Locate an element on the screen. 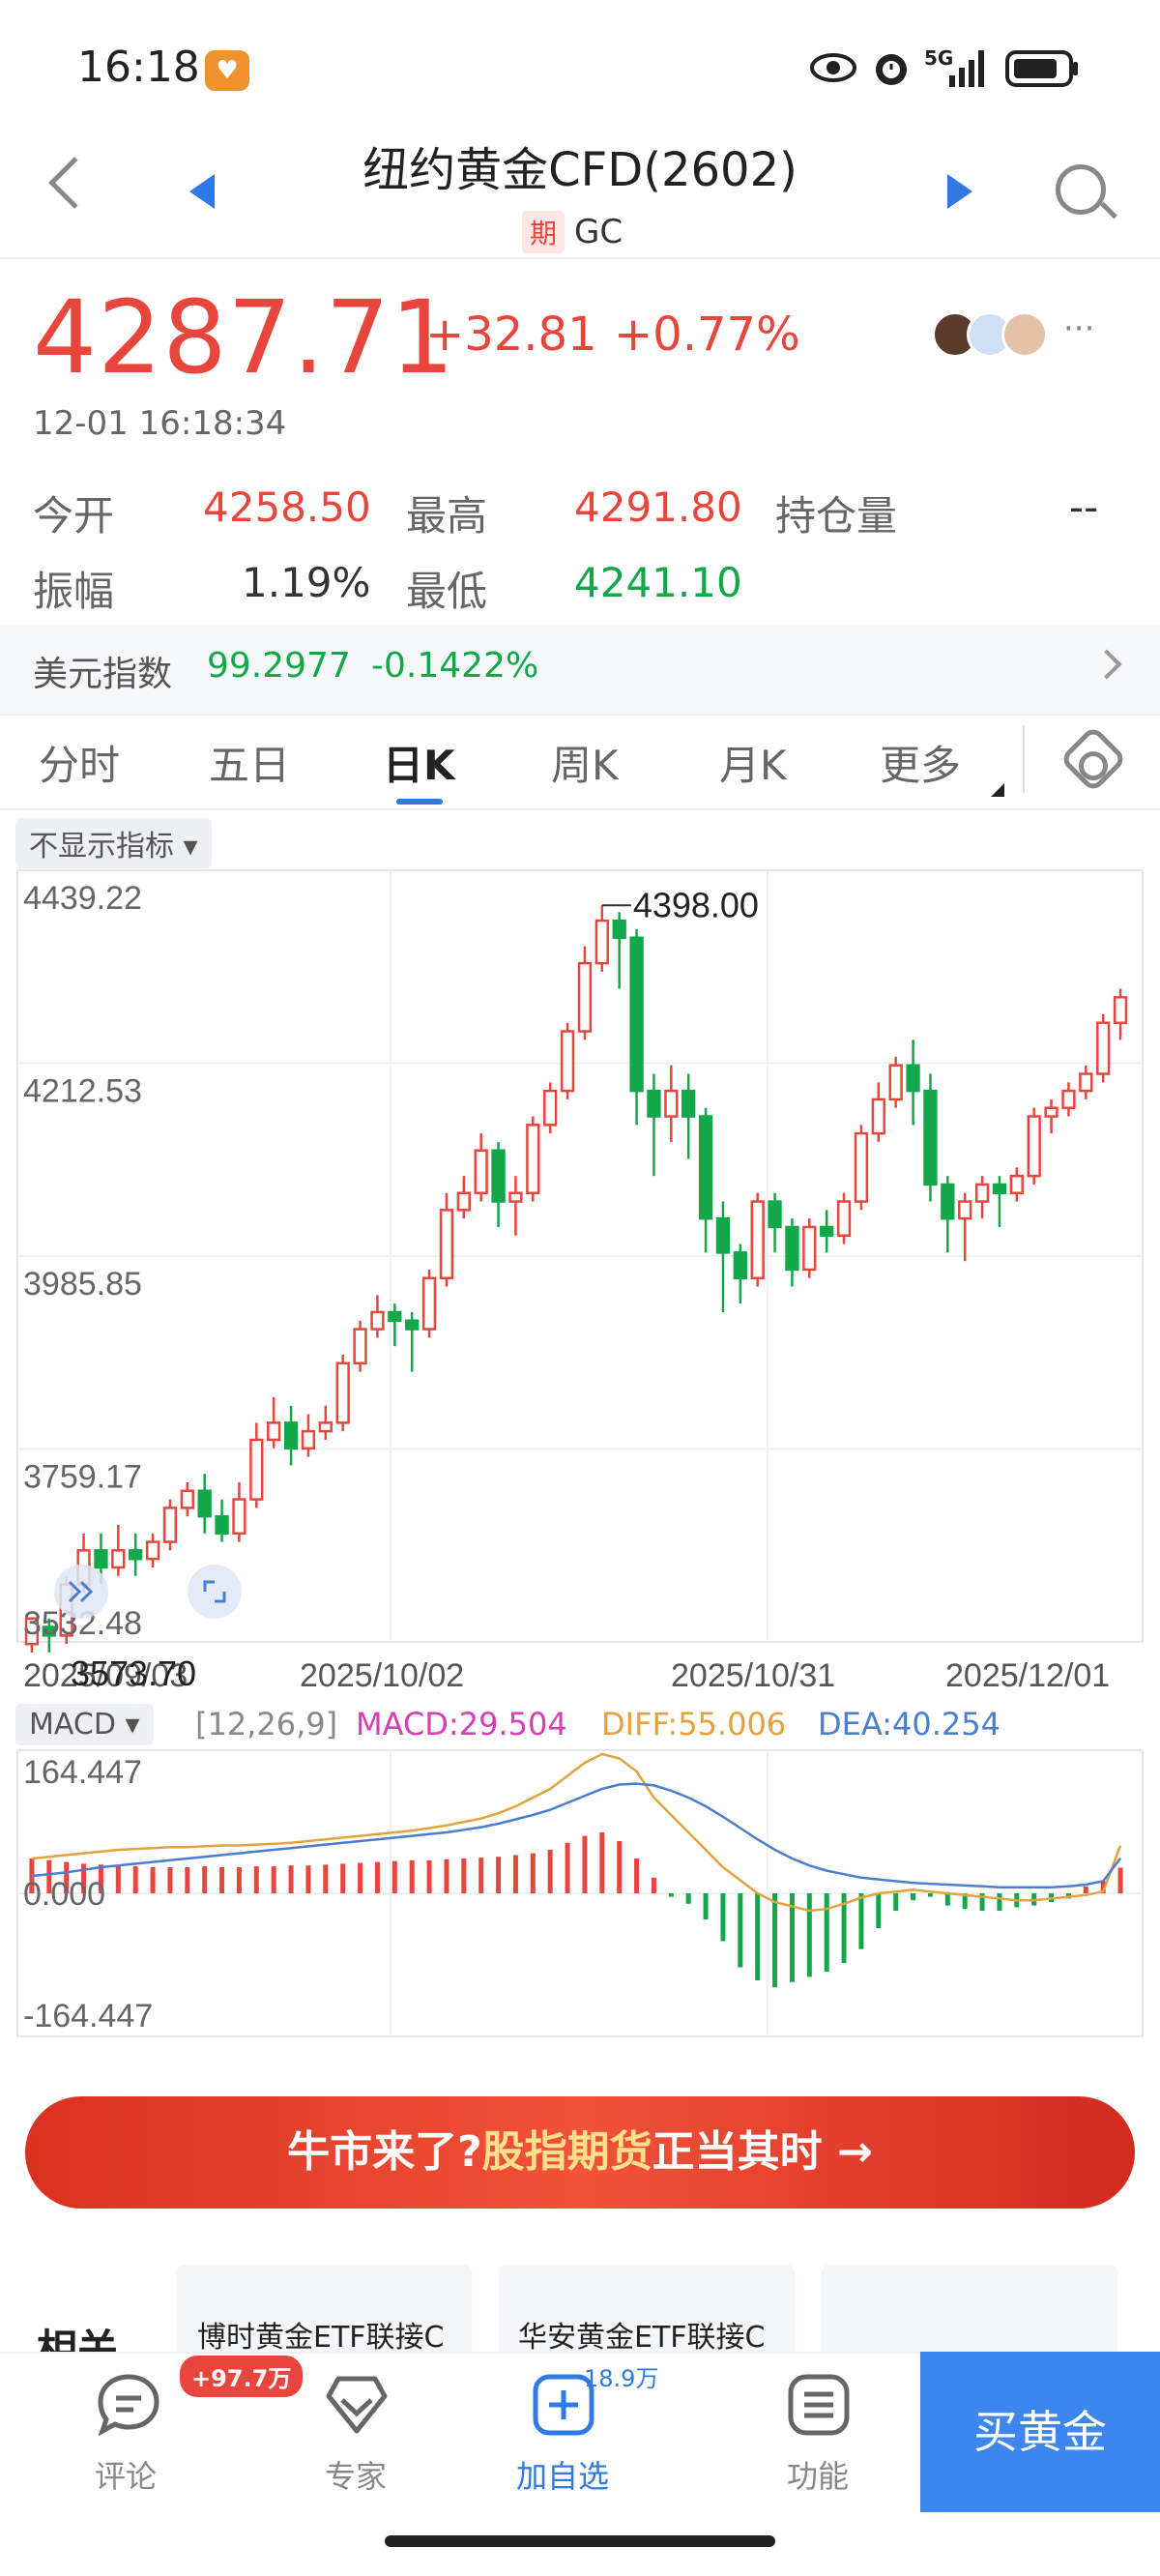 The image size is (1160, 2576). tab-weekly-k: 周K is located at coordinates (585, 762).